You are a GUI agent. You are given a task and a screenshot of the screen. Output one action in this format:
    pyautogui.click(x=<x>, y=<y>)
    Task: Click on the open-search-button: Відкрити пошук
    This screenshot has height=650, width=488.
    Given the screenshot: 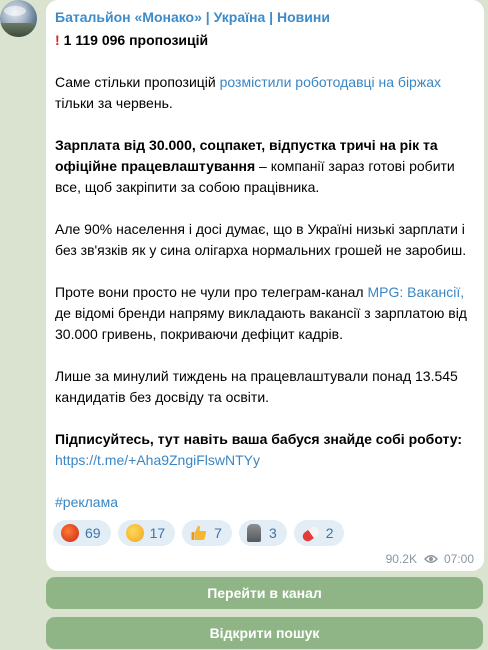 What is the action you would take?
    pyautogui.click(x=264, y=633)
    